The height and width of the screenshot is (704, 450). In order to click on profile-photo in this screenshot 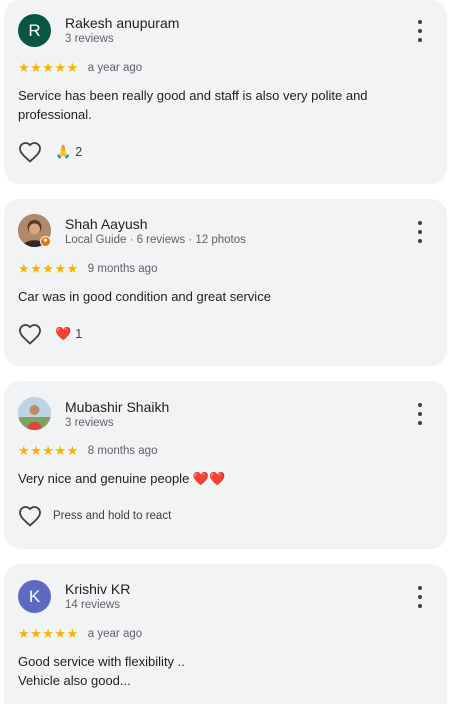, I will do `click(34, 413)`.